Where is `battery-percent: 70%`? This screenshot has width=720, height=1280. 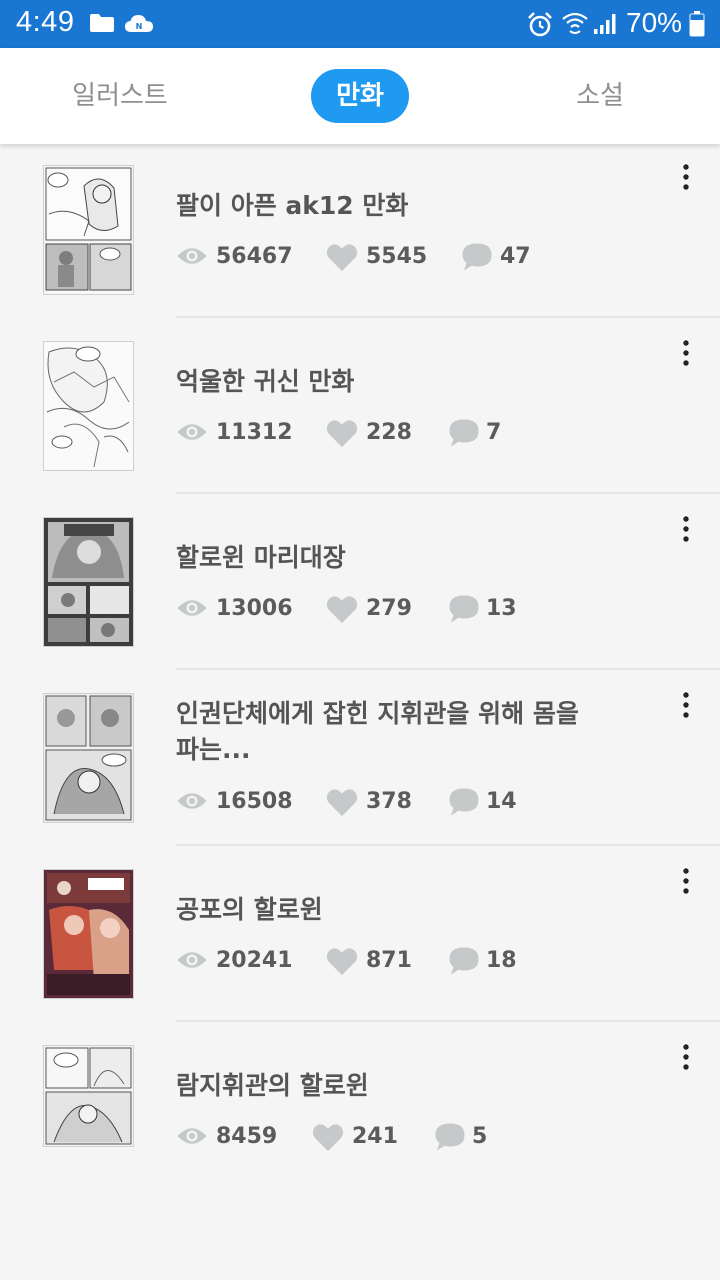
battery-percent: 70% is located at coordinates (654, 22).